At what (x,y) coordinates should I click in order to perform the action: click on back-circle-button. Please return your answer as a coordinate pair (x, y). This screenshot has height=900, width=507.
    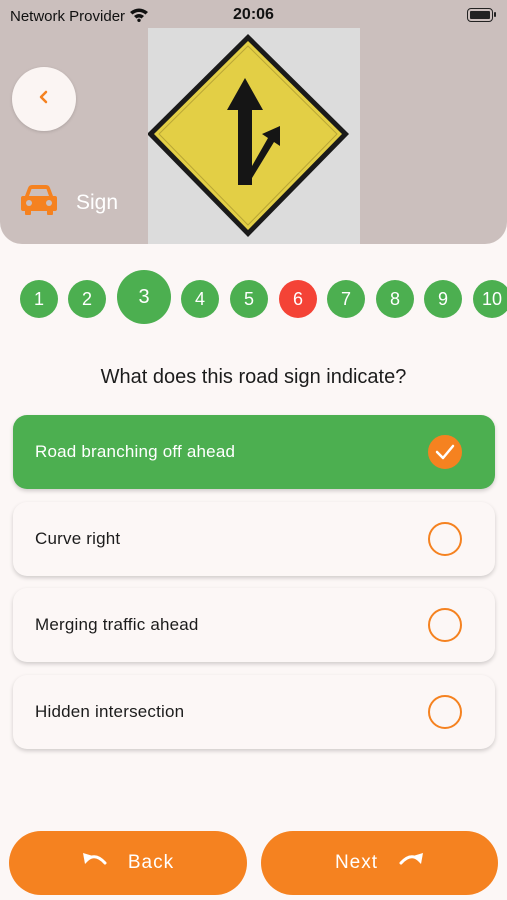
    Looking at the image, I should click on (44, 99).